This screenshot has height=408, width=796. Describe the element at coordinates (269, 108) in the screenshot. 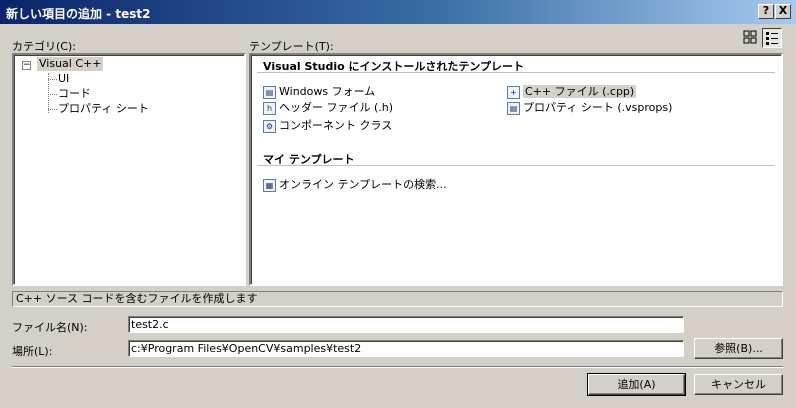

I see `header-file-icon: h` at that location.